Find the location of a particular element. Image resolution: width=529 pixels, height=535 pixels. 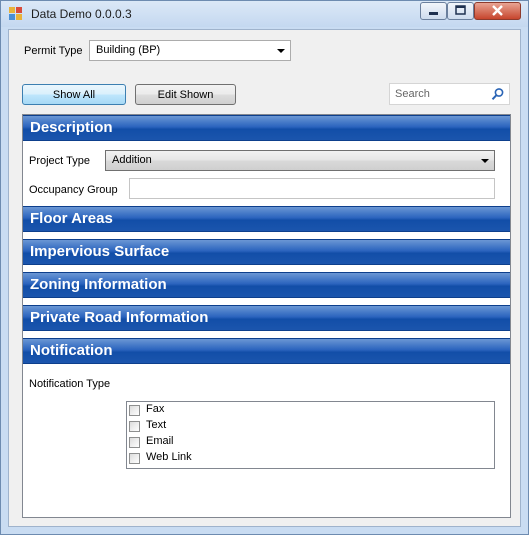

occupancy-group-label: Occupancy Group is located at coordinates (73, 190).